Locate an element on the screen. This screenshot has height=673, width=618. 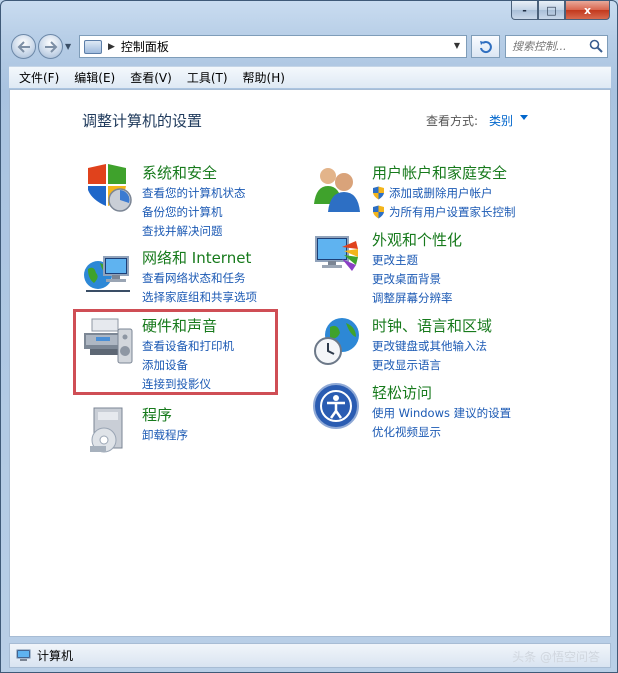
search-input is located at coordinates (548, 46).